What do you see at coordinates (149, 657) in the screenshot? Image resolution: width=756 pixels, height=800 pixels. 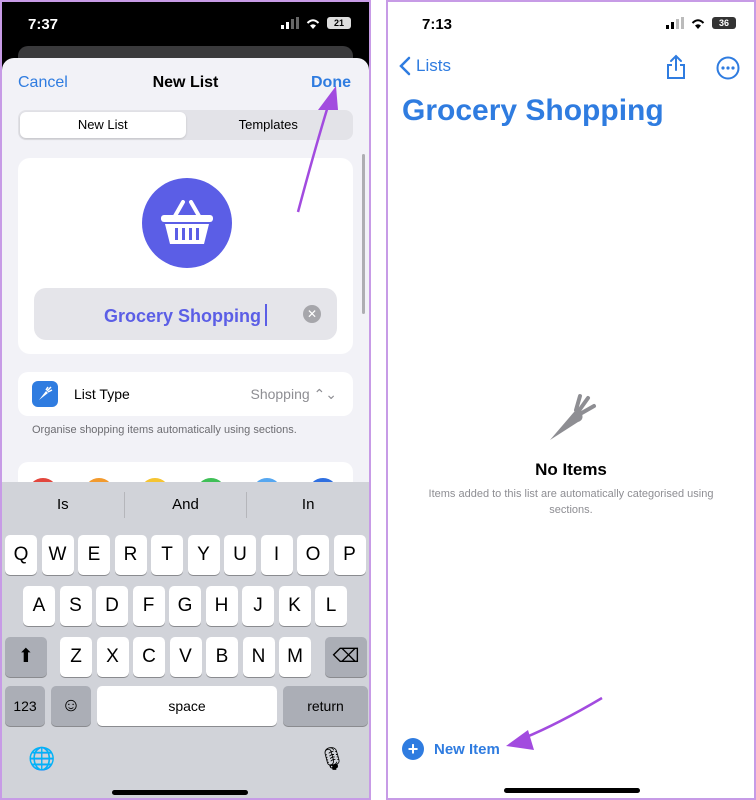 I see `key-c: C` at bounding box center [149, 657].